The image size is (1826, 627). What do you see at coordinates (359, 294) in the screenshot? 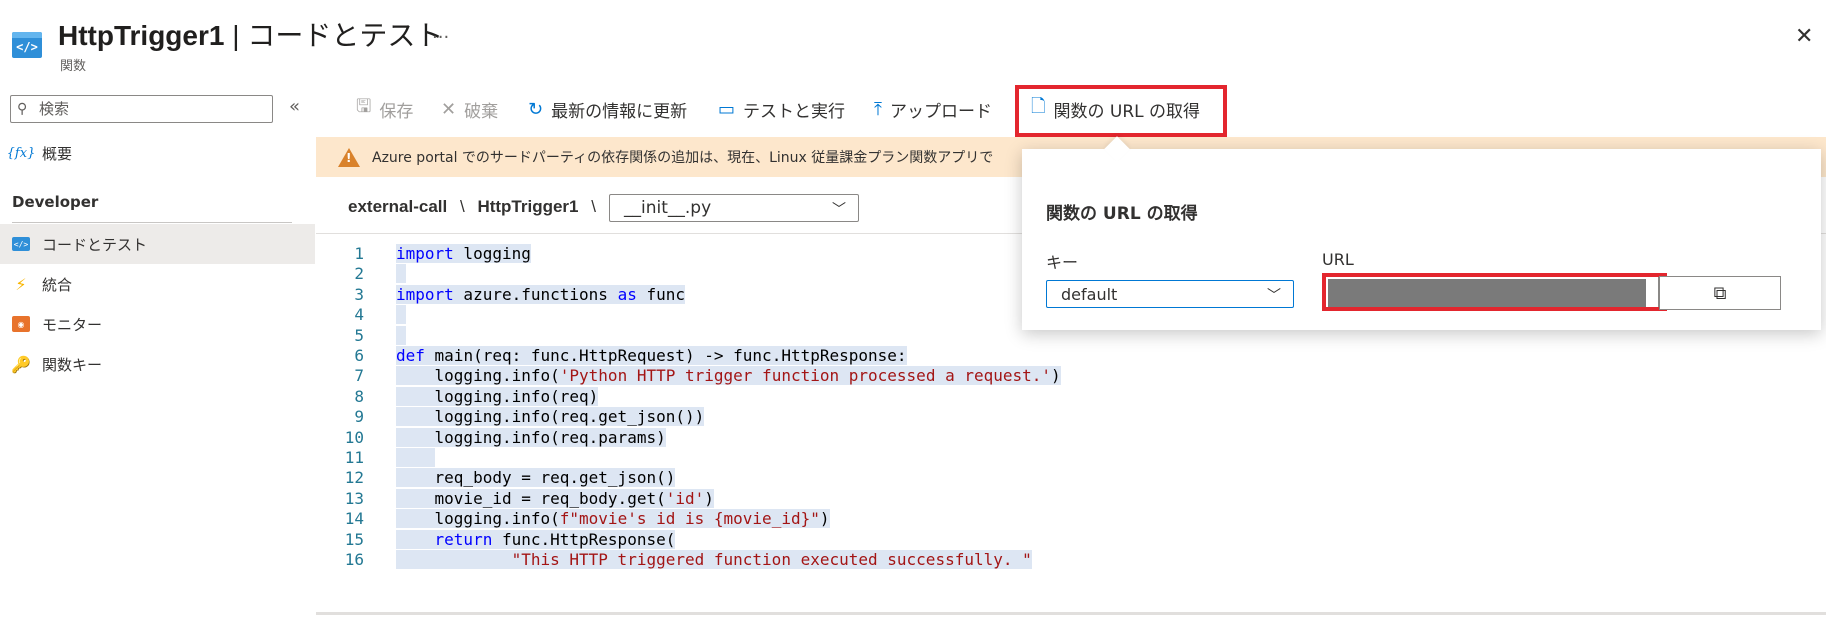
I see `line-number: 3` at bounding box center [359, 294].